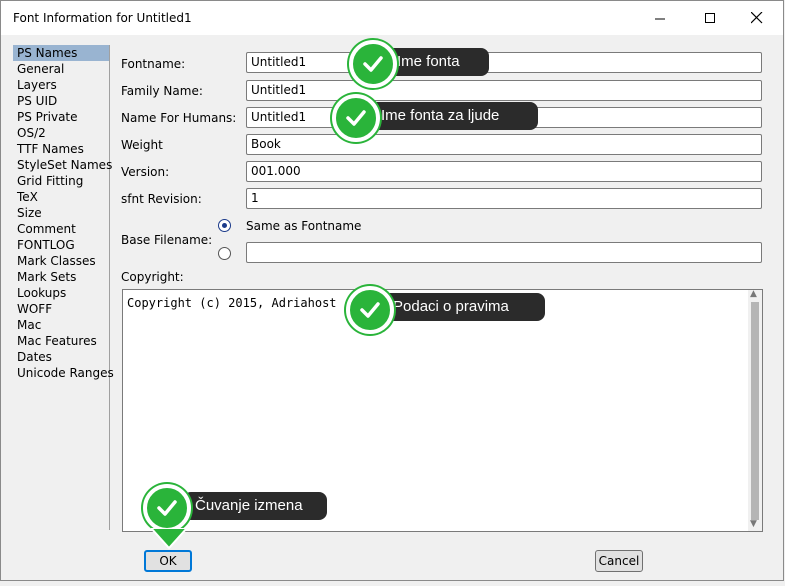 This screenshot has height=586, width=785. Describe the element at coordinates (61, 261) in the screenshot. I see `sidebar-item-mark-classes: Mark Classes` at that location.